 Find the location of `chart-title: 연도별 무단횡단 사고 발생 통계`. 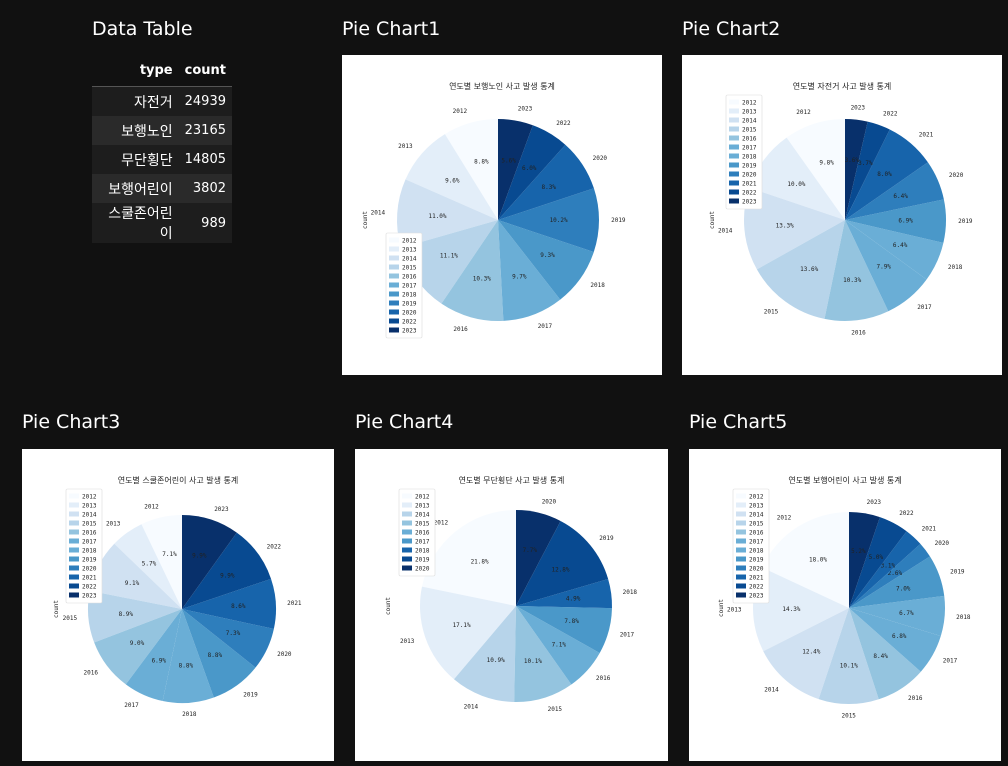

chart-title: 연도별 무단횡단 사고 발생 통계 is located at coordinates (512, 480).